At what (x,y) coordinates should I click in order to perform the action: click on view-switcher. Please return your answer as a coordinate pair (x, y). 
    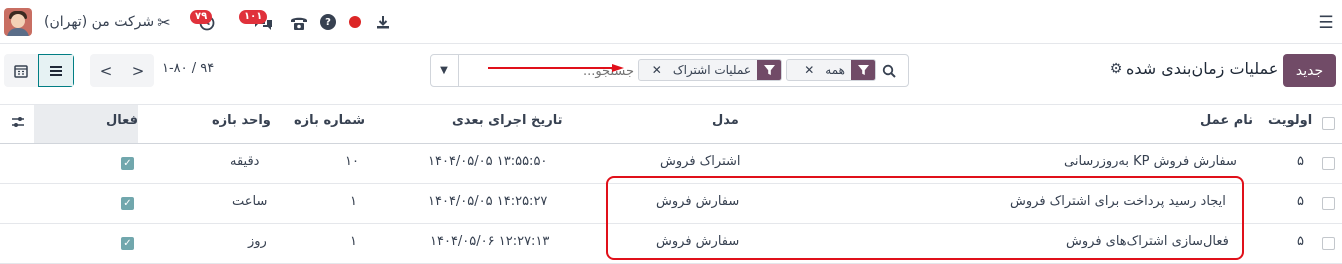
    Looking at the image, I should click on (39, 70).